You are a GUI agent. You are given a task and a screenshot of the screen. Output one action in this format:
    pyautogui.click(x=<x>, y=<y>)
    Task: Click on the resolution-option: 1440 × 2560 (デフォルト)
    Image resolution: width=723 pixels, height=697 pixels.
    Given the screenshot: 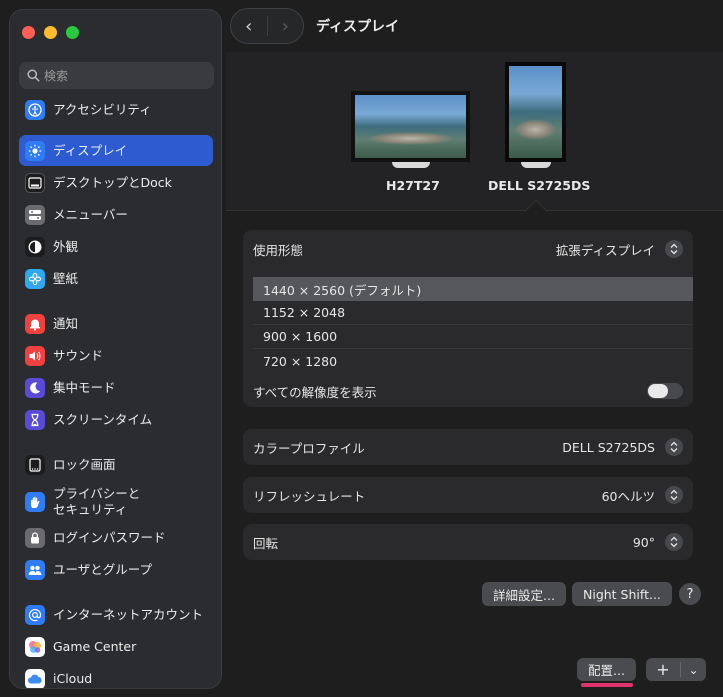 What is the action you would take?
    pyautogui.click(x=473, y=289)
    